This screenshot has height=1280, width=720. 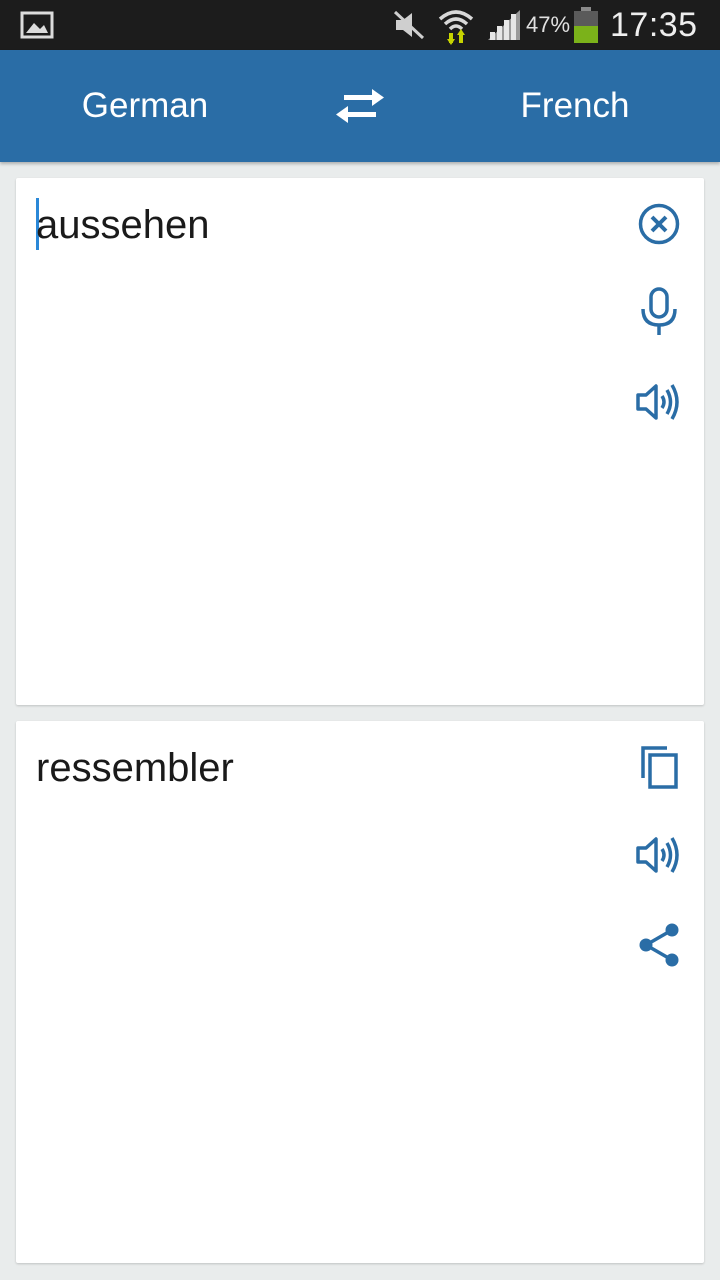 What do you see at coordinates (135, 768) in the screenshot?
I see `translated-text: ressembler` at bounding box center [135, 768].